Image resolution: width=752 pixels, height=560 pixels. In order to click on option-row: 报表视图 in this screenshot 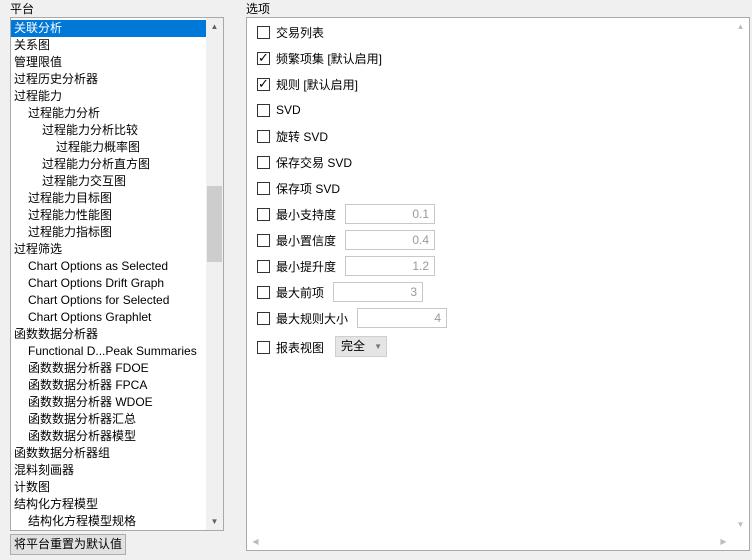, I will do `click(290, 347)`.